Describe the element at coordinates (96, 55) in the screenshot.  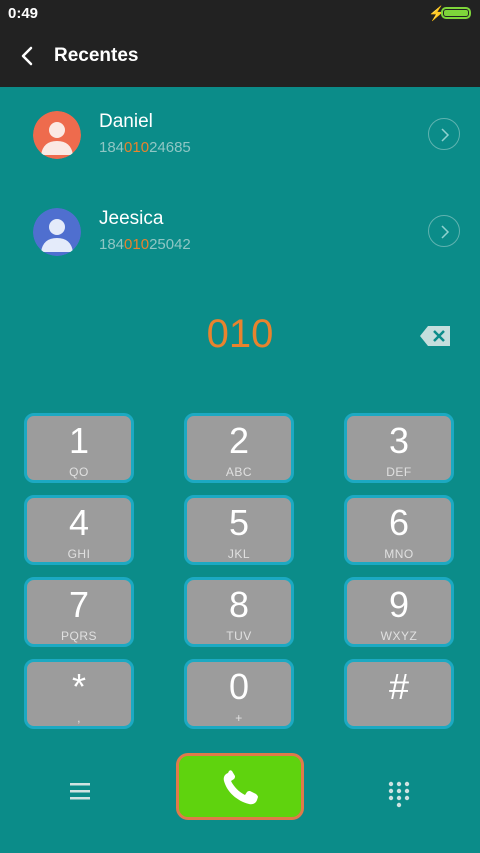
I see `page-title: Recentes` at that location.